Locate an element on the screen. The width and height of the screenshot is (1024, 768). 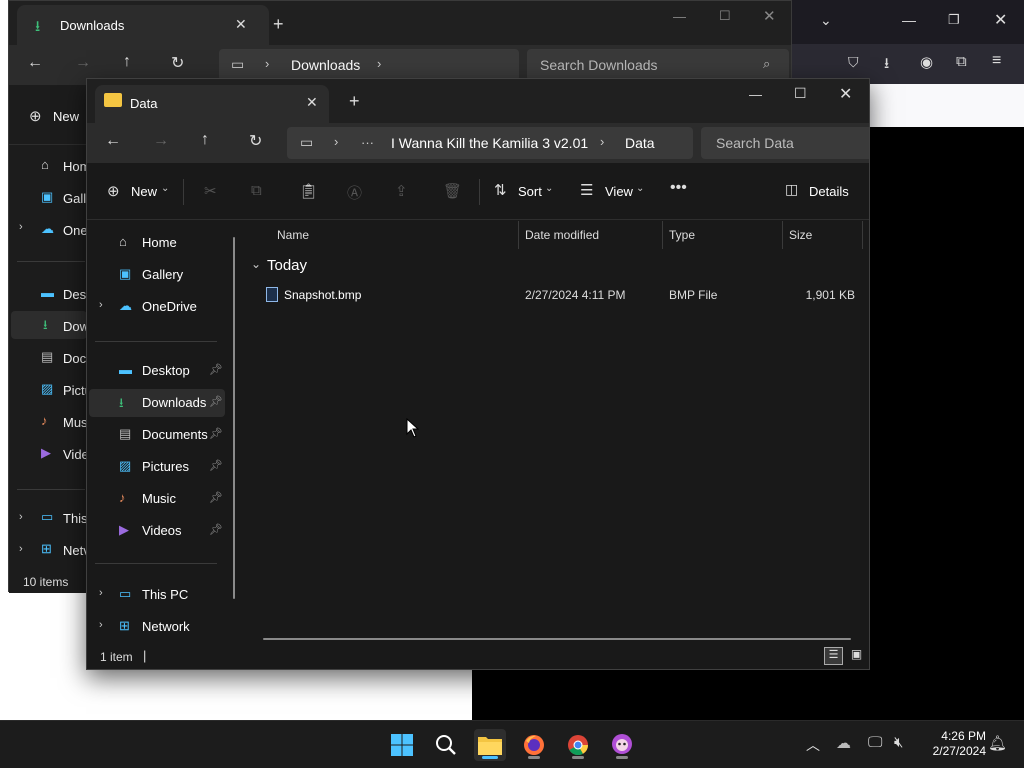
sidebar-item-music: Mus is located at coordinates (75, 422).